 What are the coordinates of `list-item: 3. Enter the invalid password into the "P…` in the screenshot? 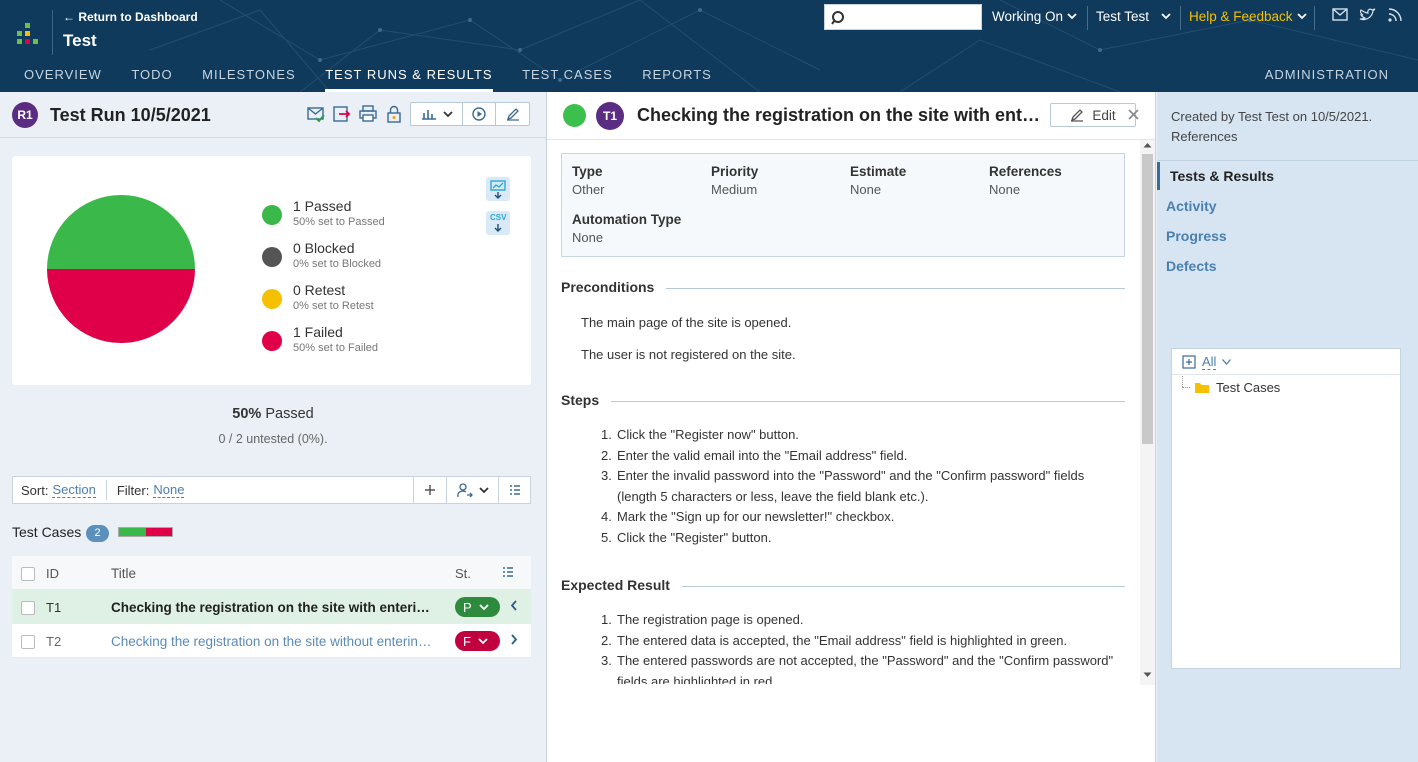 It's located at (843, 486).